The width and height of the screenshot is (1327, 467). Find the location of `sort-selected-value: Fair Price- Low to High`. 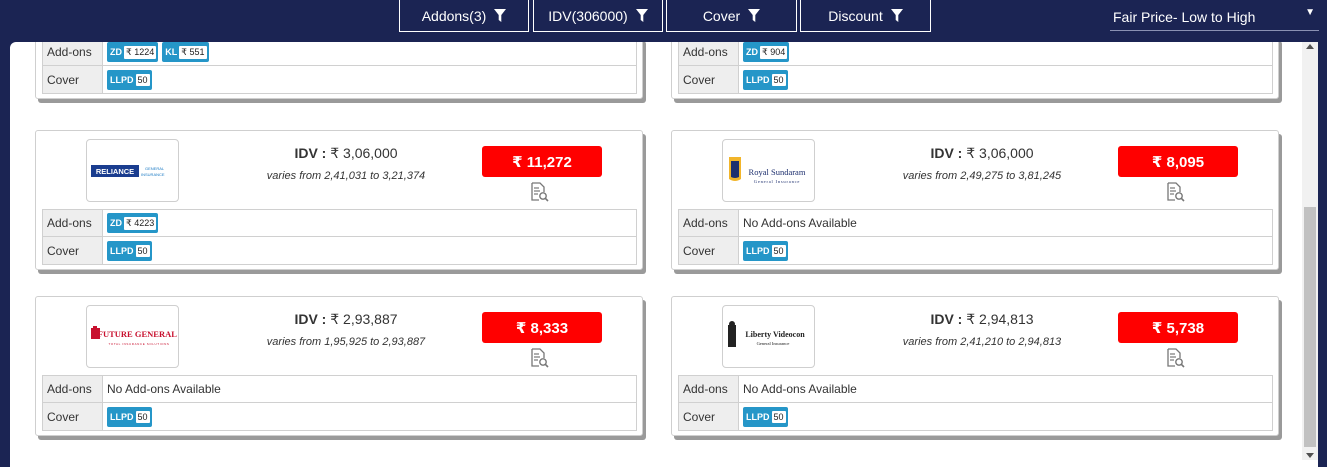

sort-selected-value: Fair Price- Low to High is located at coordinates (1184, 17).